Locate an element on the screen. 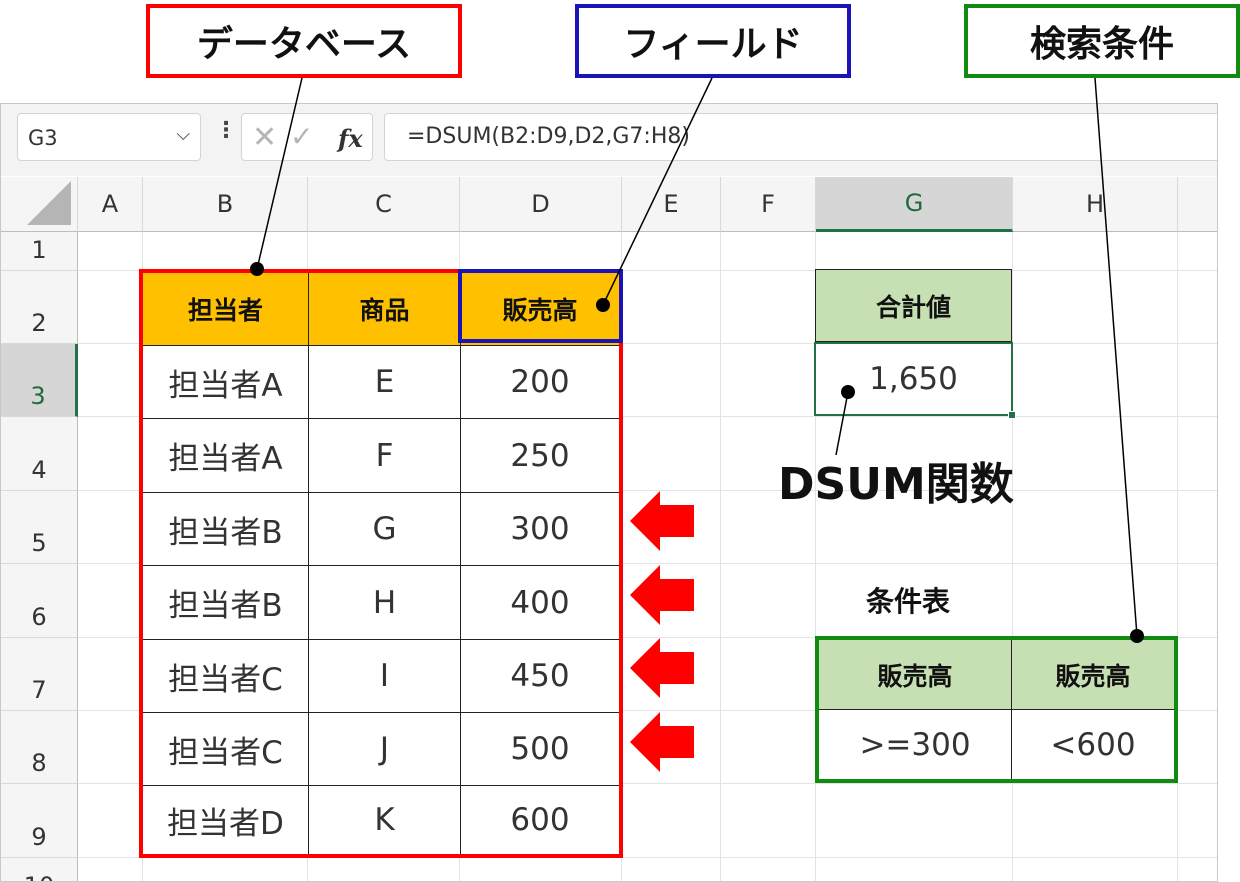  name-box-value: G3 is located at coordinates (43, 138).